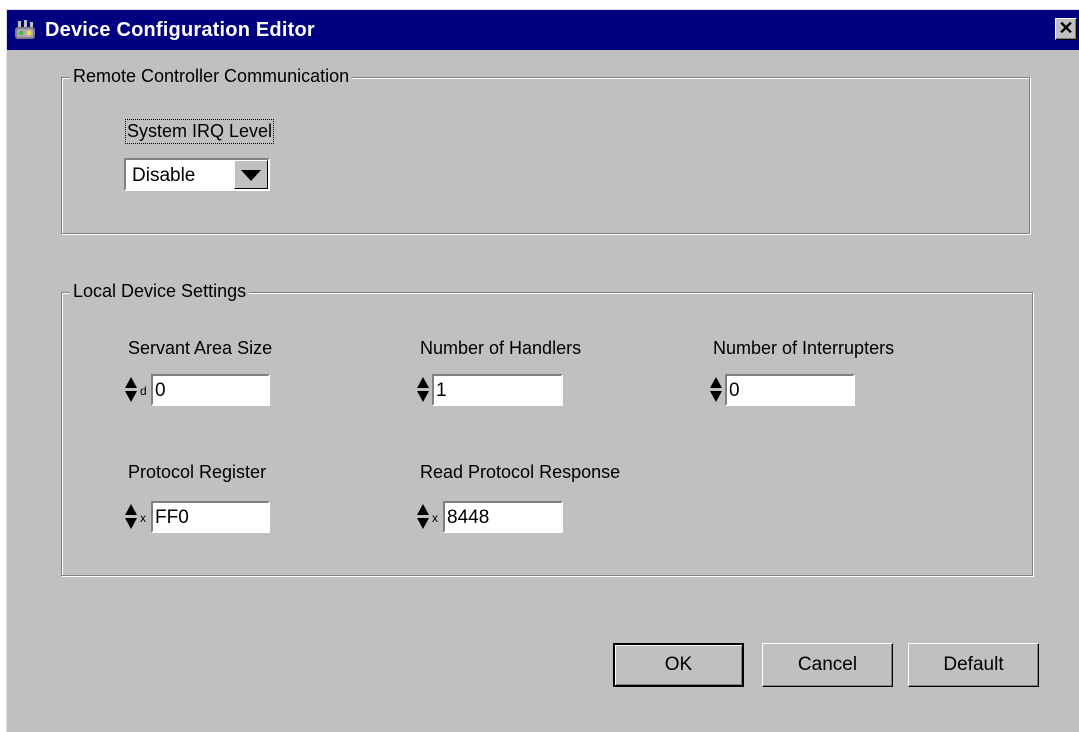 Image resolution: width=1079 pixels, height=732 pixels. What do you see at coordinates (973, 665) in the screenshot?
I see `default-button: Default` at bounding box center [973, 665].